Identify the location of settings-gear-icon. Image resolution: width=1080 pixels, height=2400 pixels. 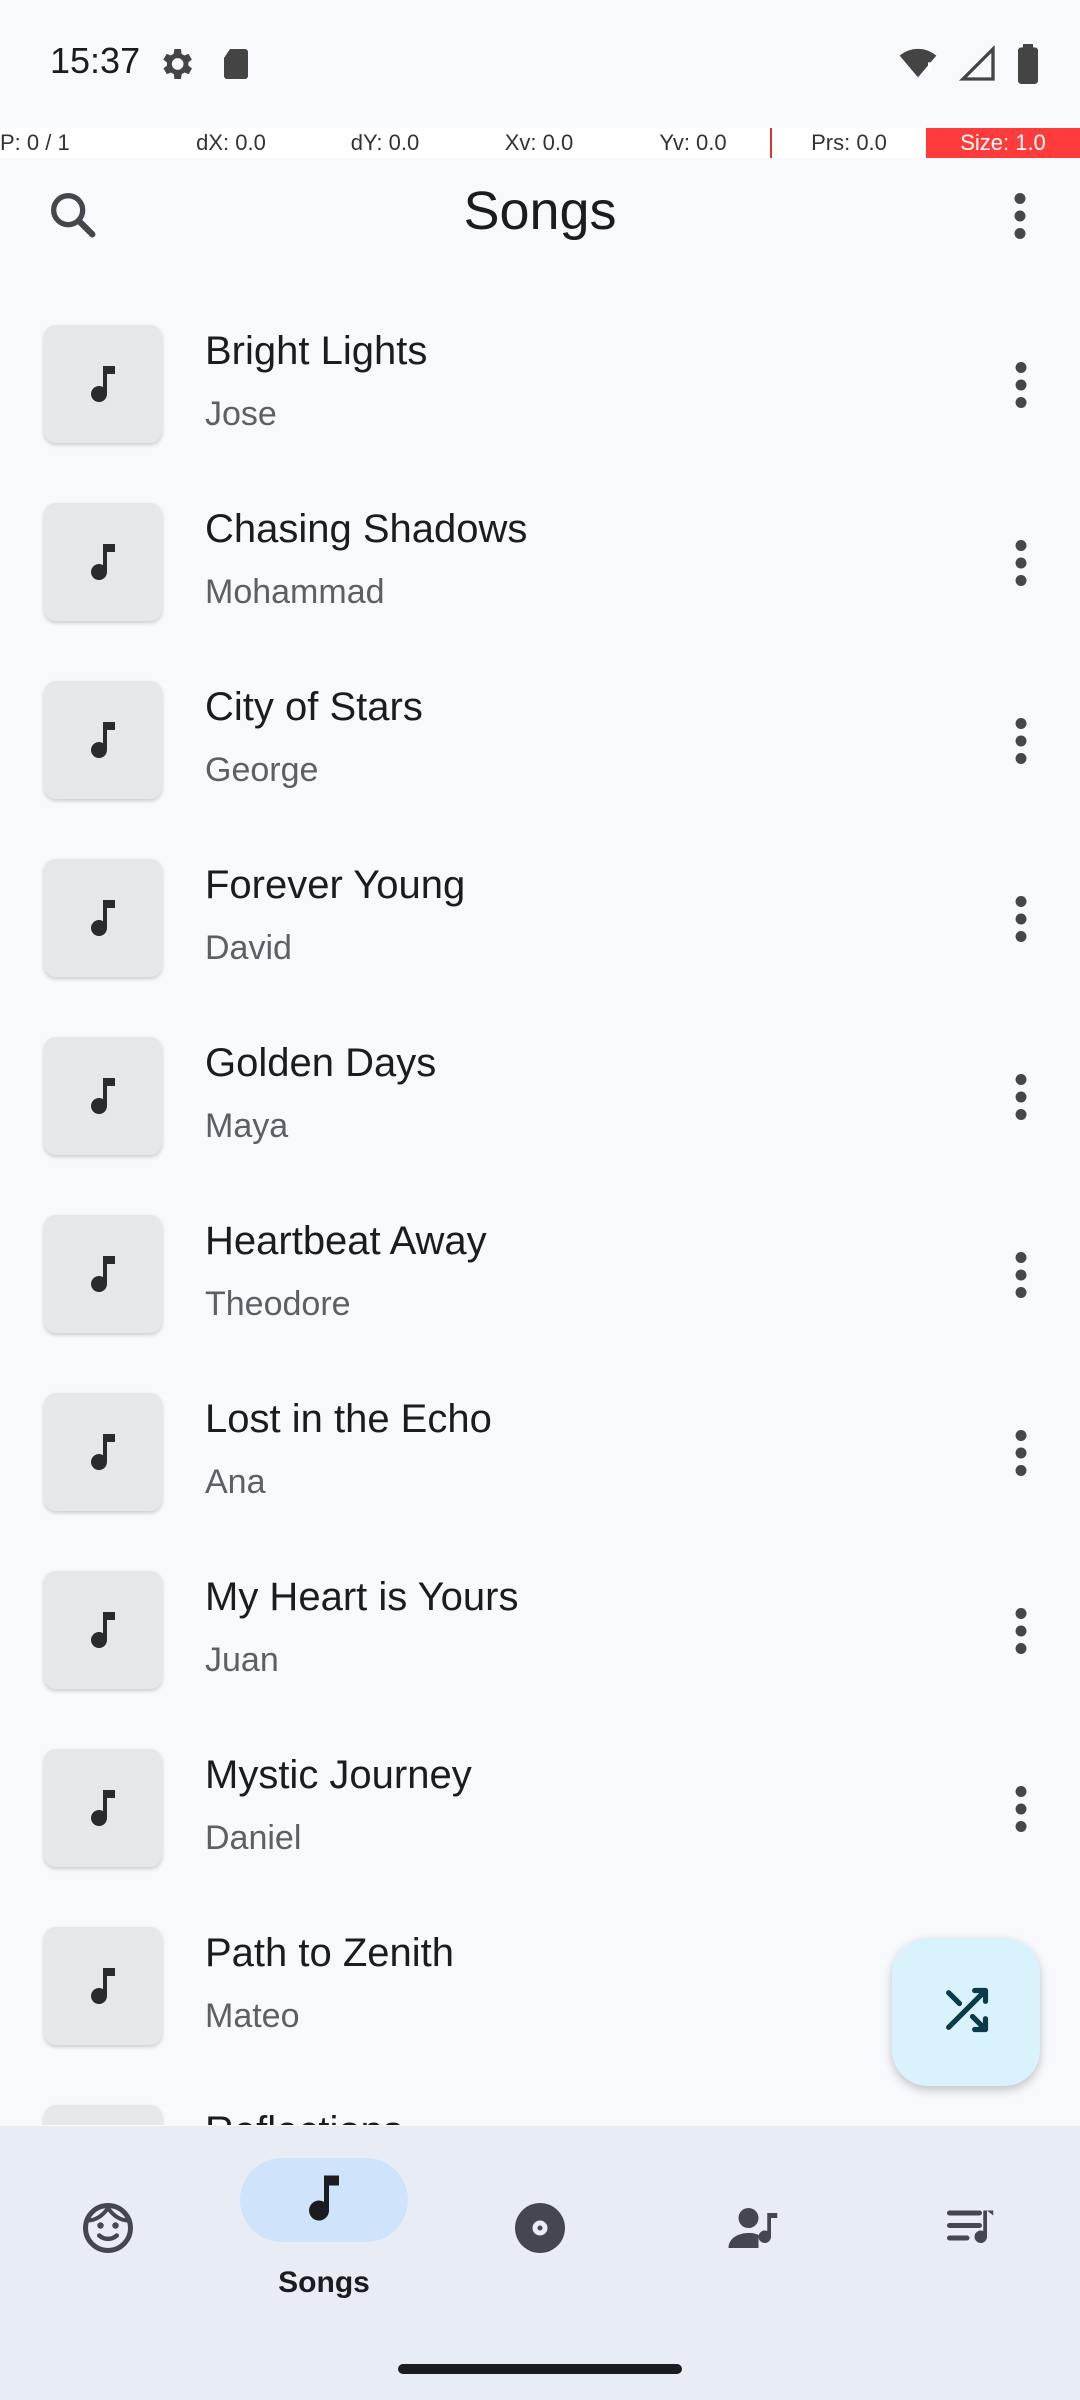
(176, 66).